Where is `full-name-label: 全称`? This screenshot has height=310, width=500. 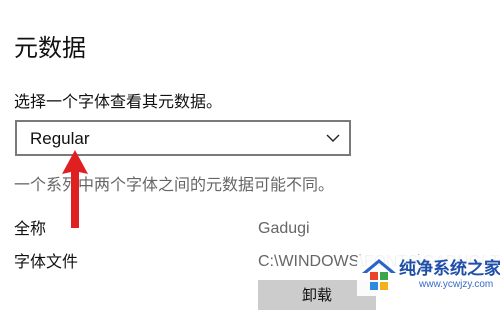
full-name-label: 全称 is located at coordinates (30, 228).